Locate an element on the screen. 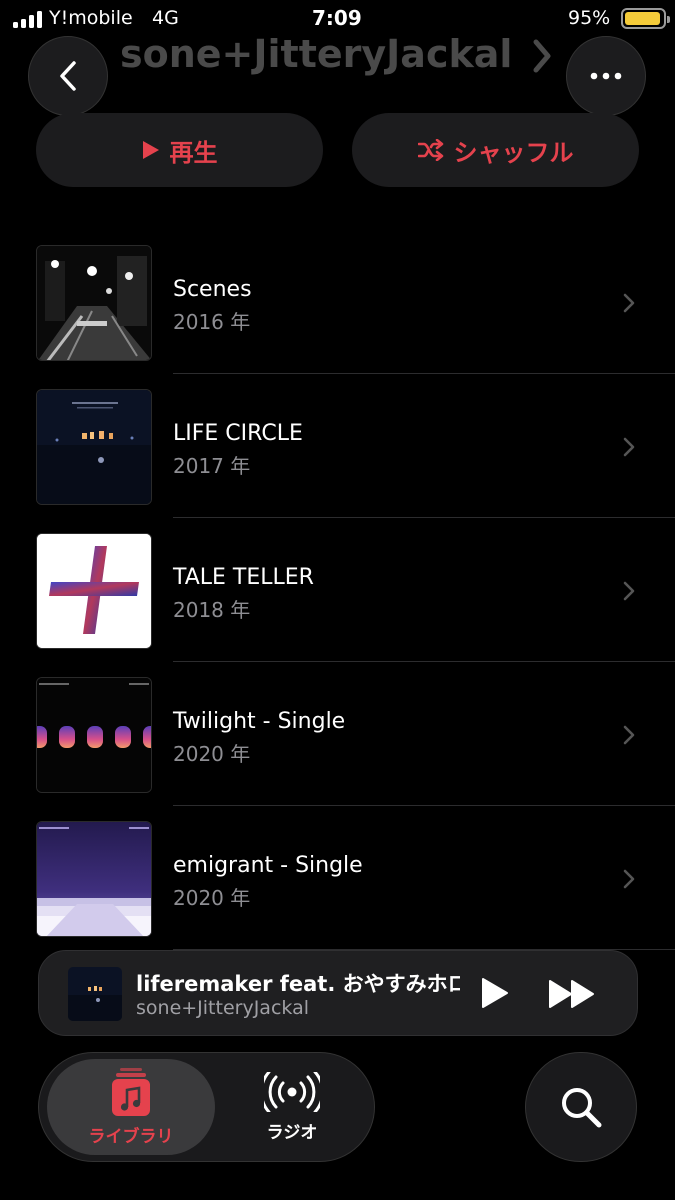 This screenshot has width=675, height=1200. album-title: emigrant - Single is located at coordinates (268, 865).